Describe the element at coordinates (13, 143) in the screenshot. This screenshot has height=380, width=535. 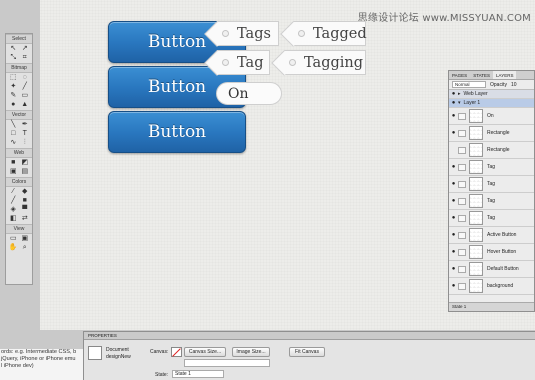
I see `freeform-tool-icon: ∿` at that location.